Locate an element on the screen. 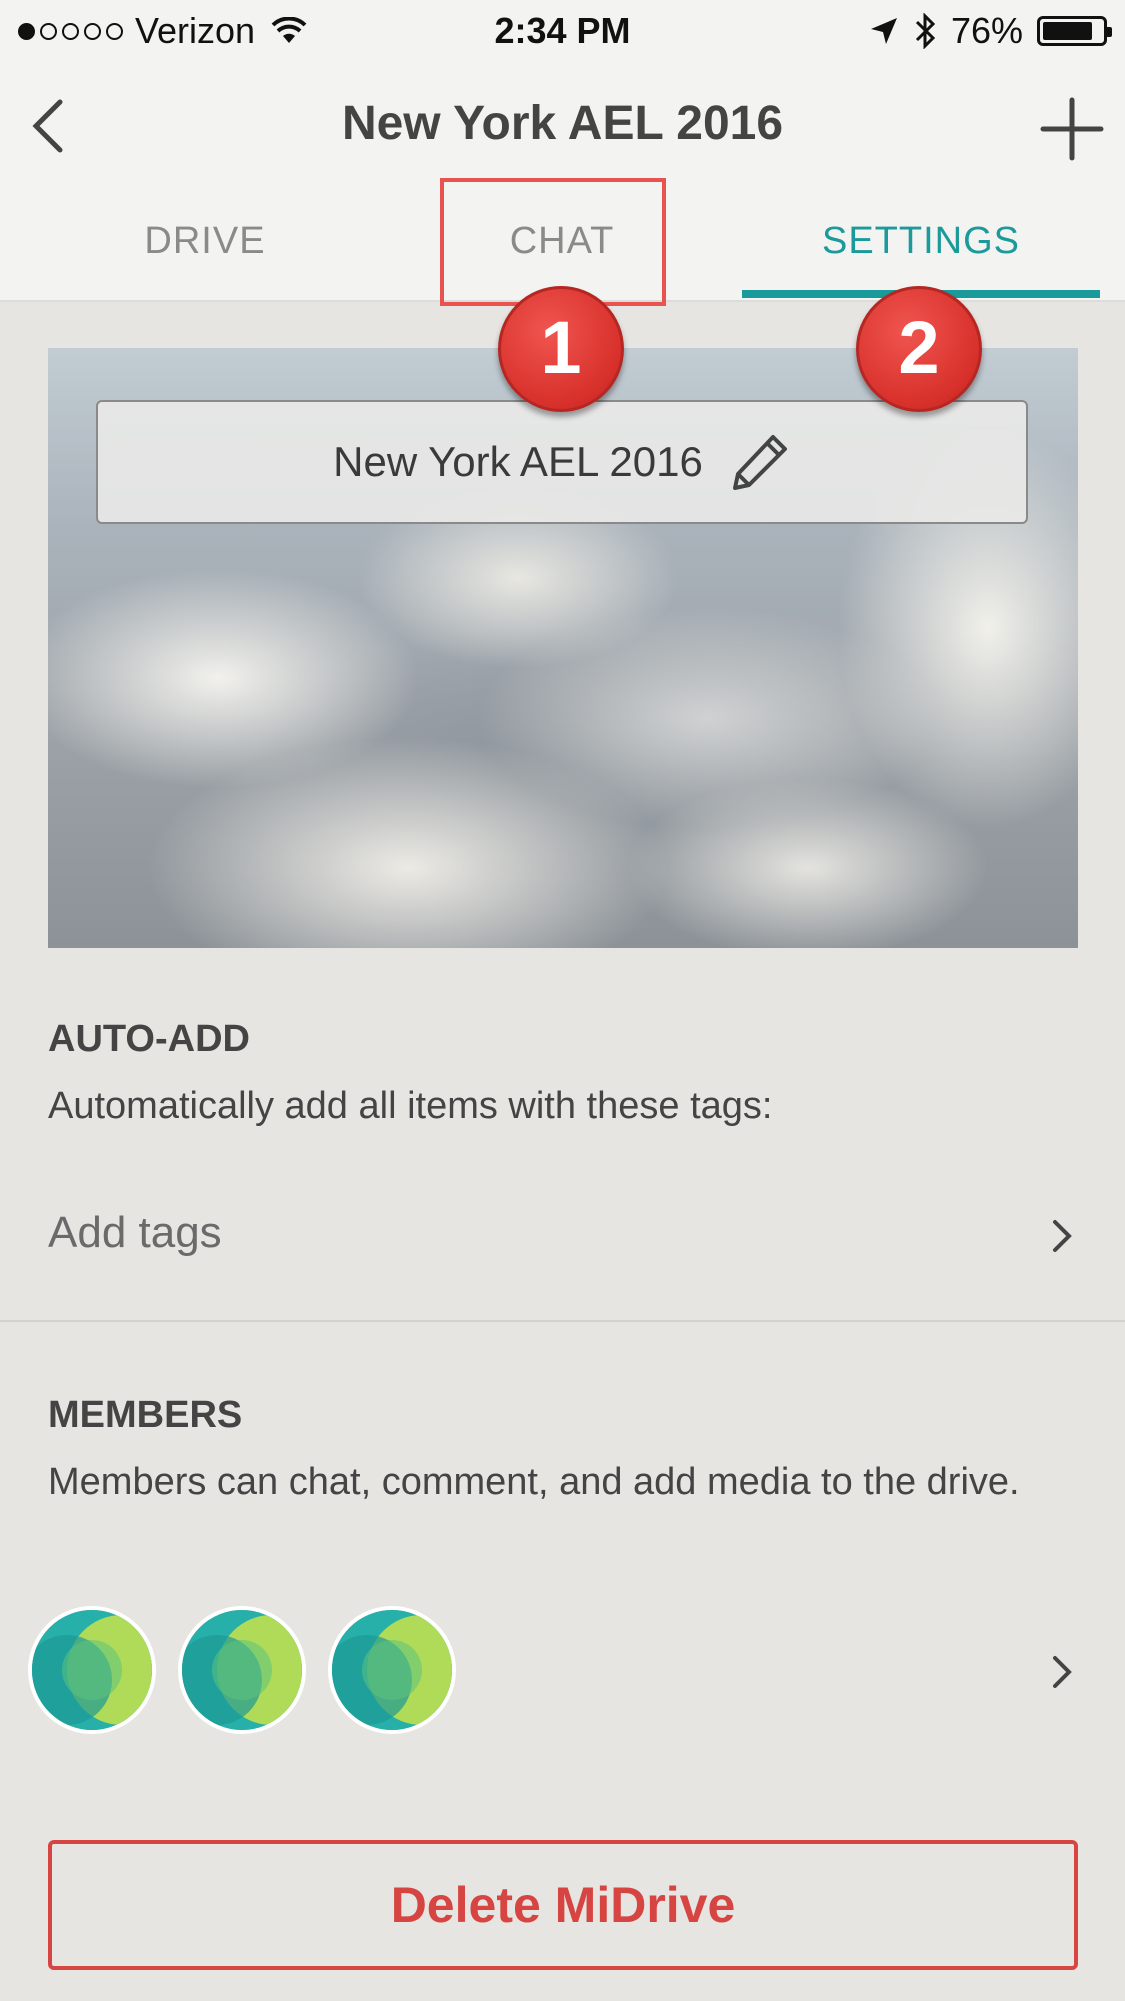  drive-name-field: New York AEL 2016 is located at coordinates (562, 462).